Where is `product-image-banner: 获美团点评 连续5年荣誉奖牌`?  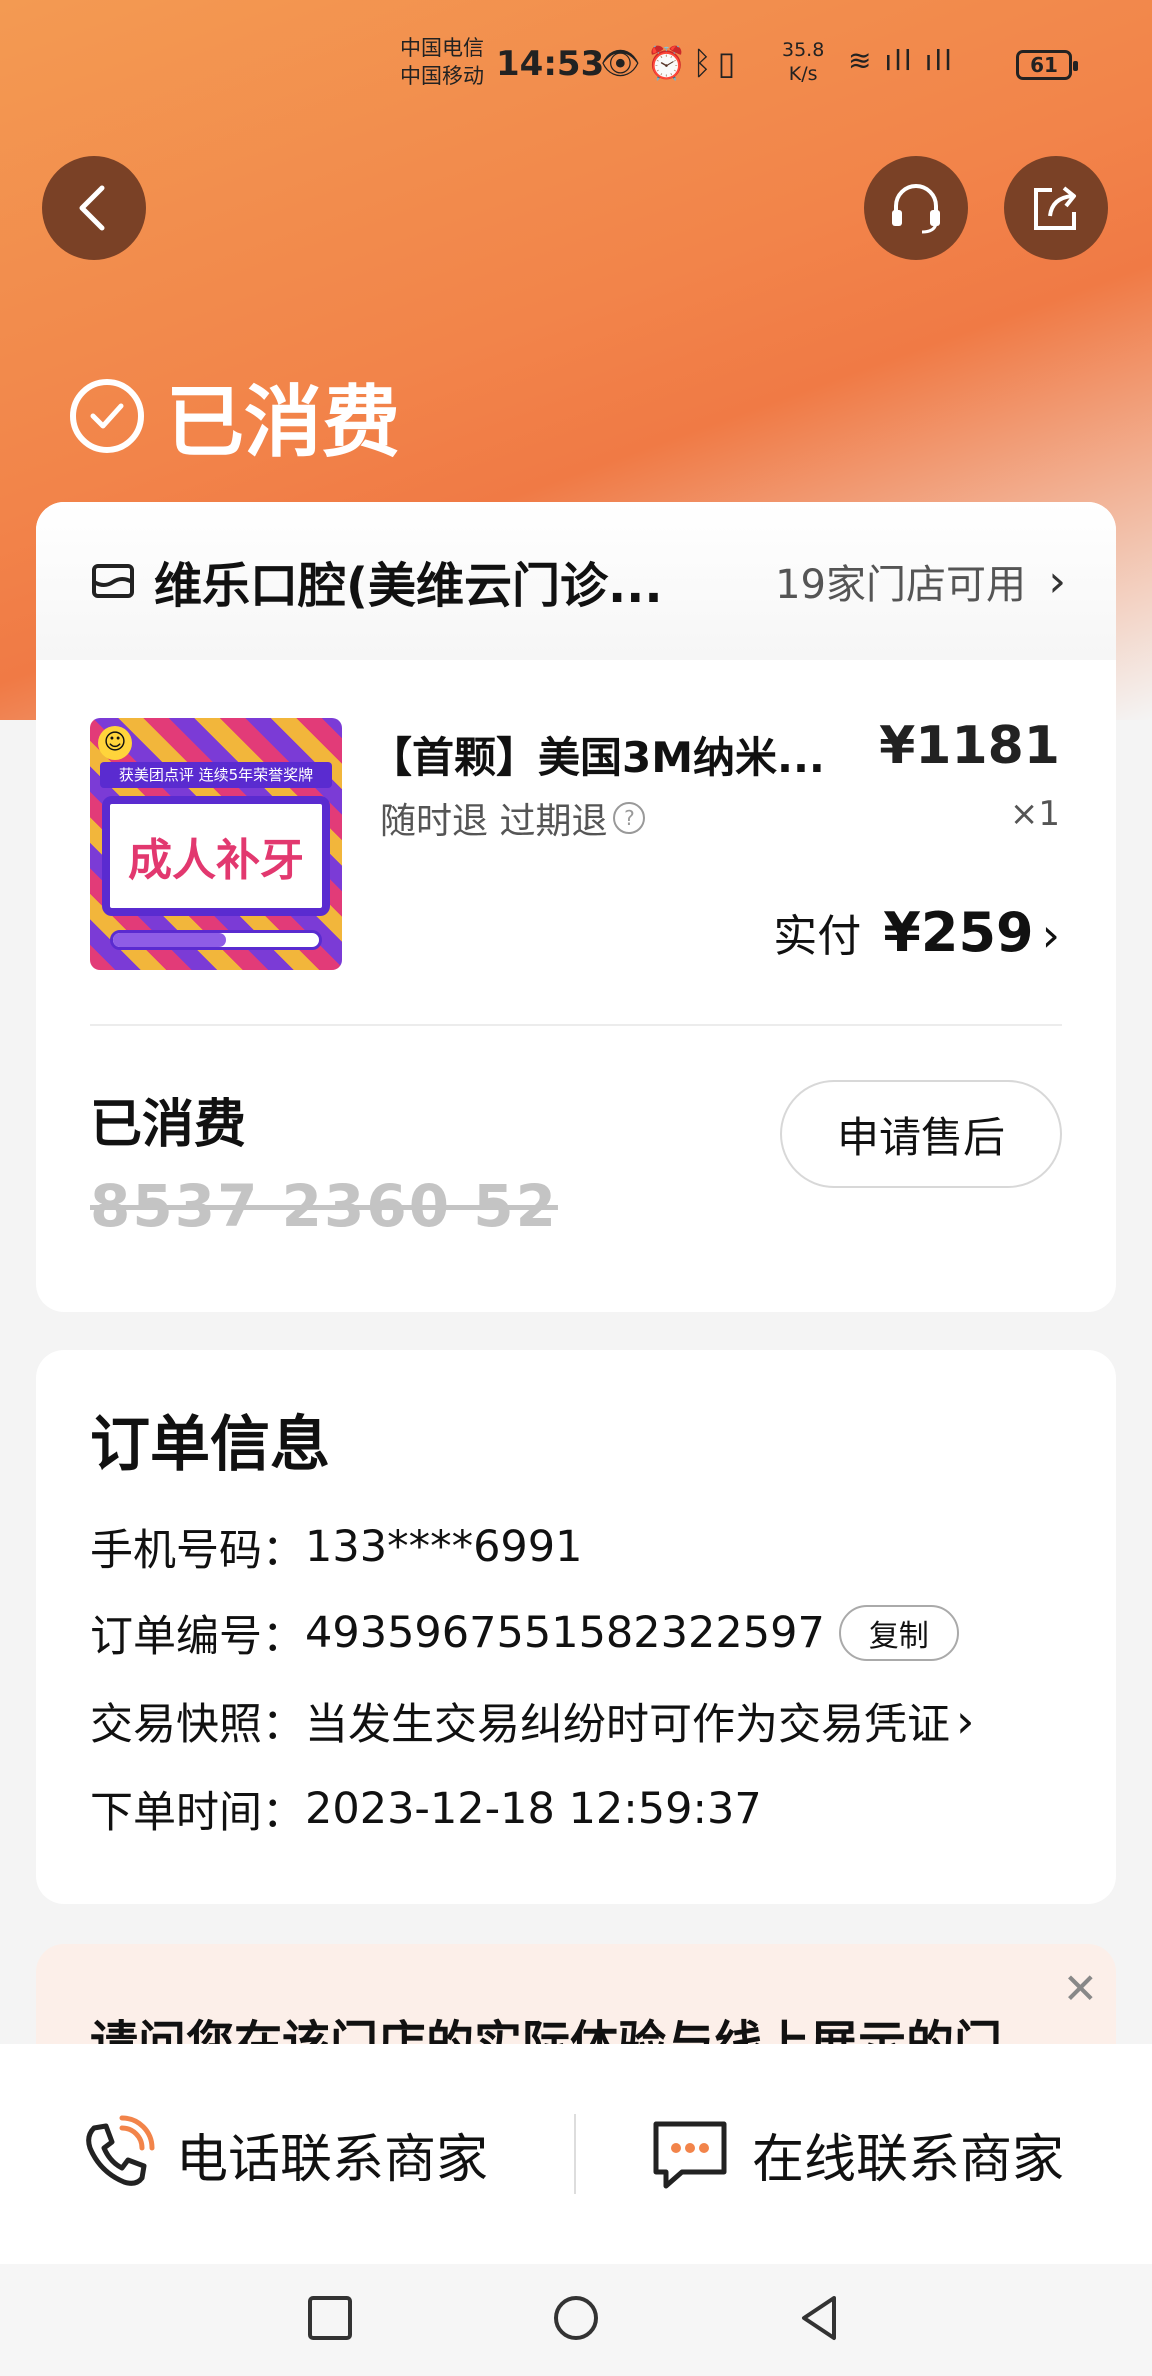 product-image-banner: 获美团点评 连续5年荣誉奖牌 is located at coordinates (216, 775).